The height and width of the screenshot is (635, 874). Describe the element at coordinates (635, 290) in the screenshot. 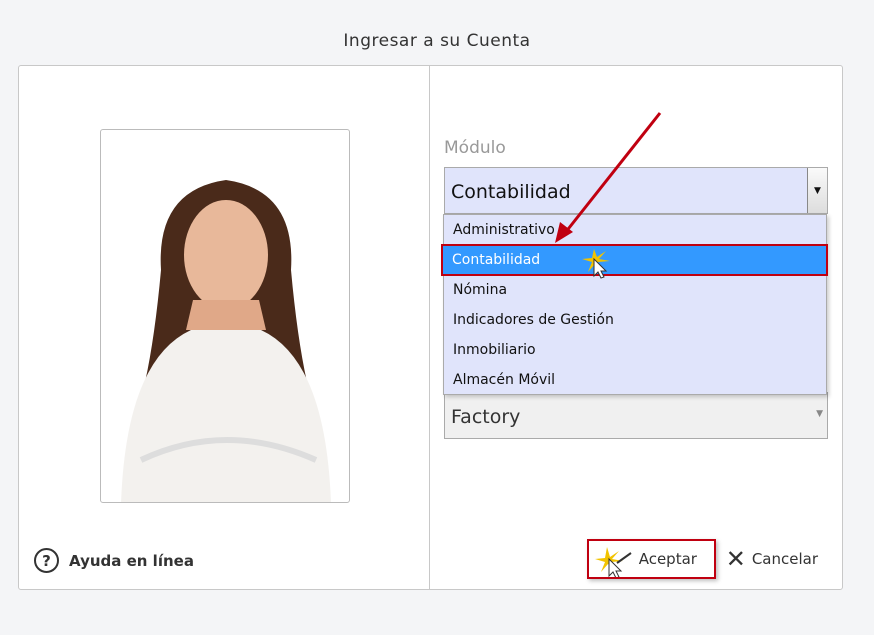

I see `option-nomina: Nómina` at that location.